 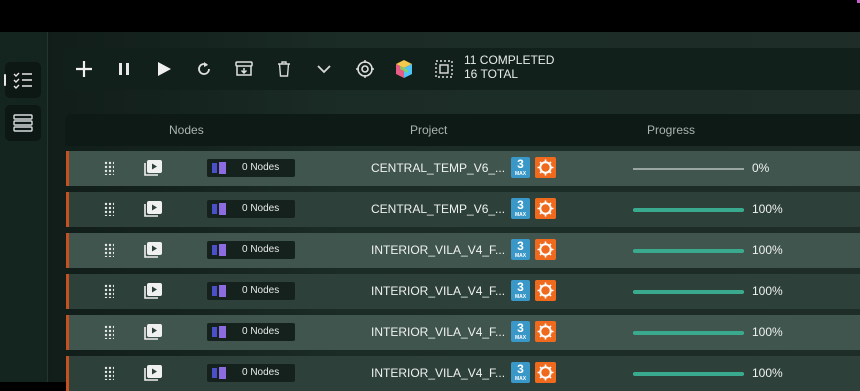 I want to click on play-icon, so click(x=164, y=69).